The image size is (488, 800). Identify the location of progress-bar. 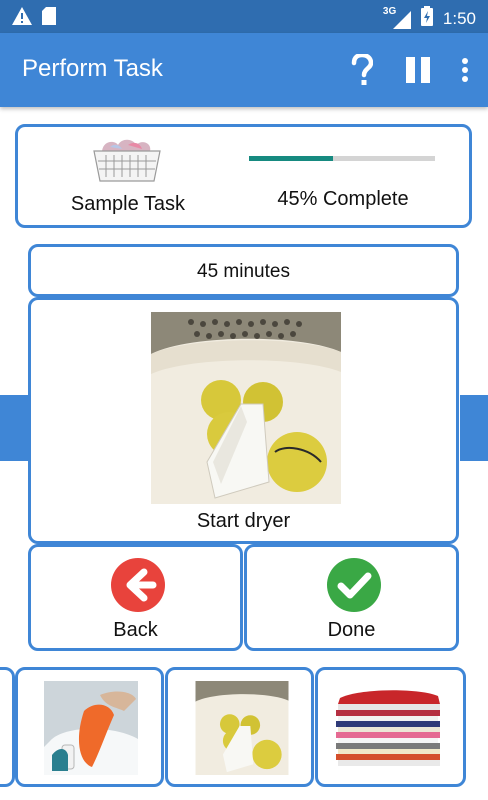
(342, 158).